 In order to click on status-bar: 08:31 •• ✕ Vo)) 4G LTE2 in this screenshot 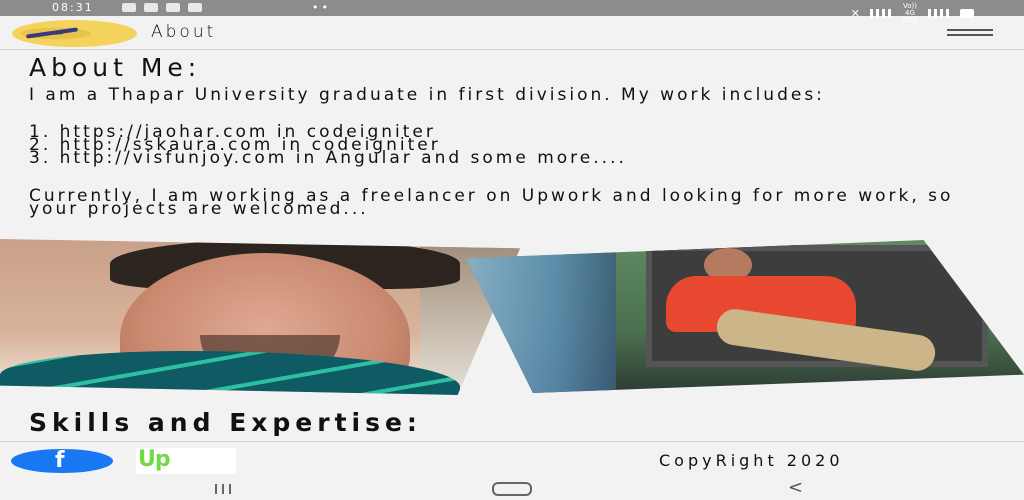, I will do `click(512, 12)`.